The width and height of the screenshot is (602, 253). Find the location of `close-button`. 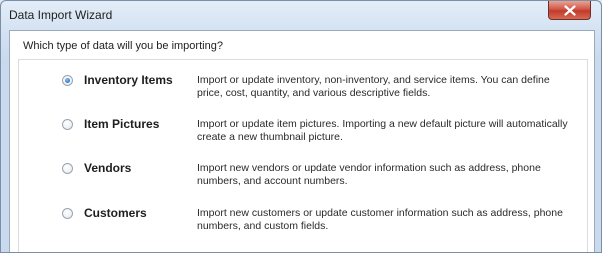

close-button is located at coordinates (569, 10).